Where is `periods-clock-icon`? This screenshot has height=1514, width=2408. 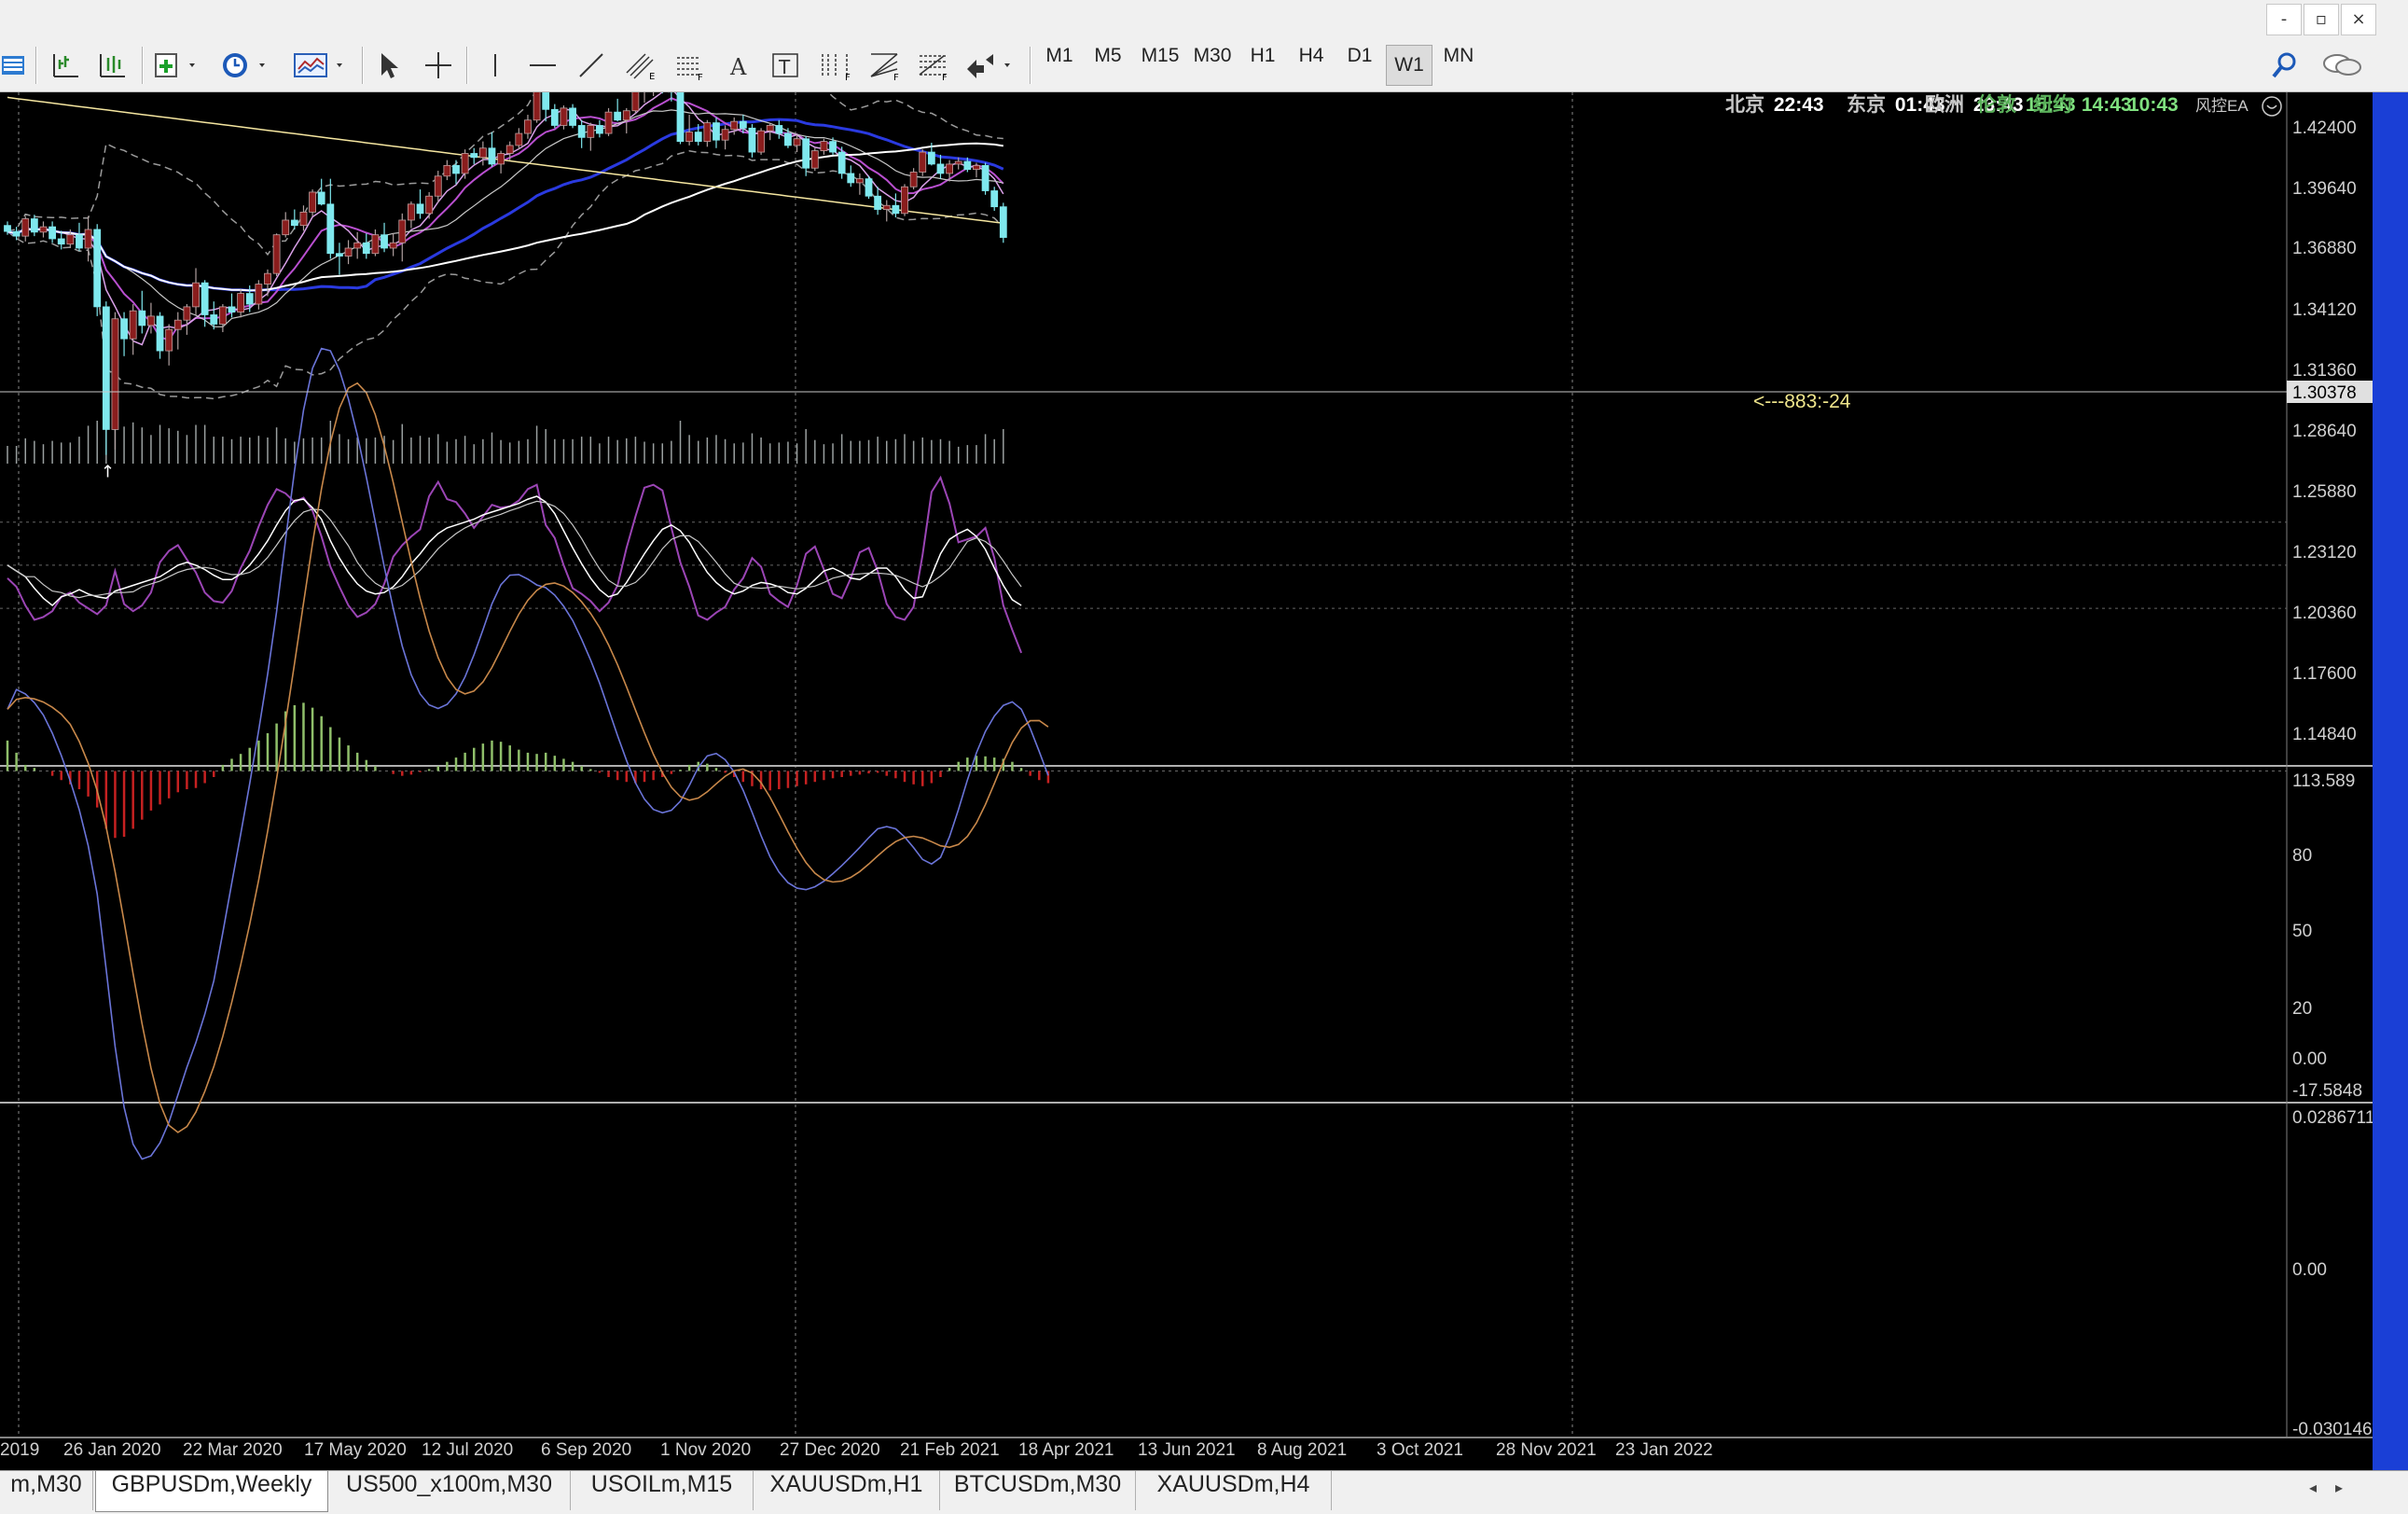 periods-clock-icon is located at coordinates (244, 65).